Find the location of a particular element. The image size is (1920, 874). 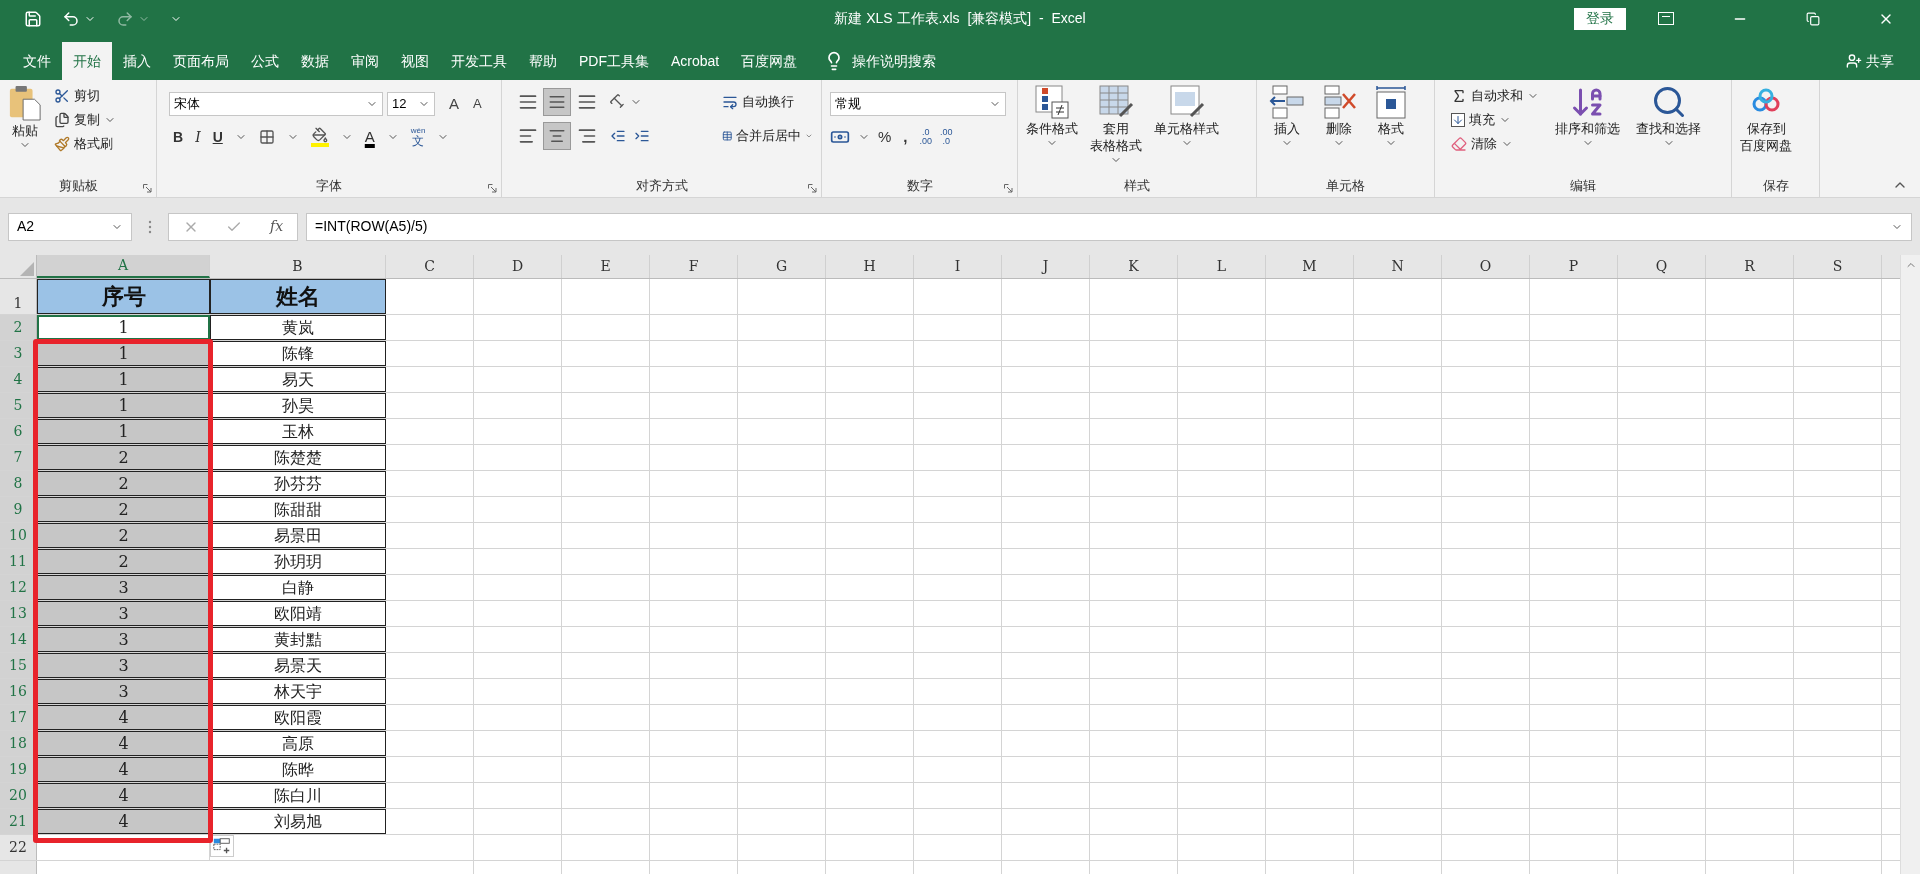

ribbon-tab: 文件 is located at coordinates (37, 61).